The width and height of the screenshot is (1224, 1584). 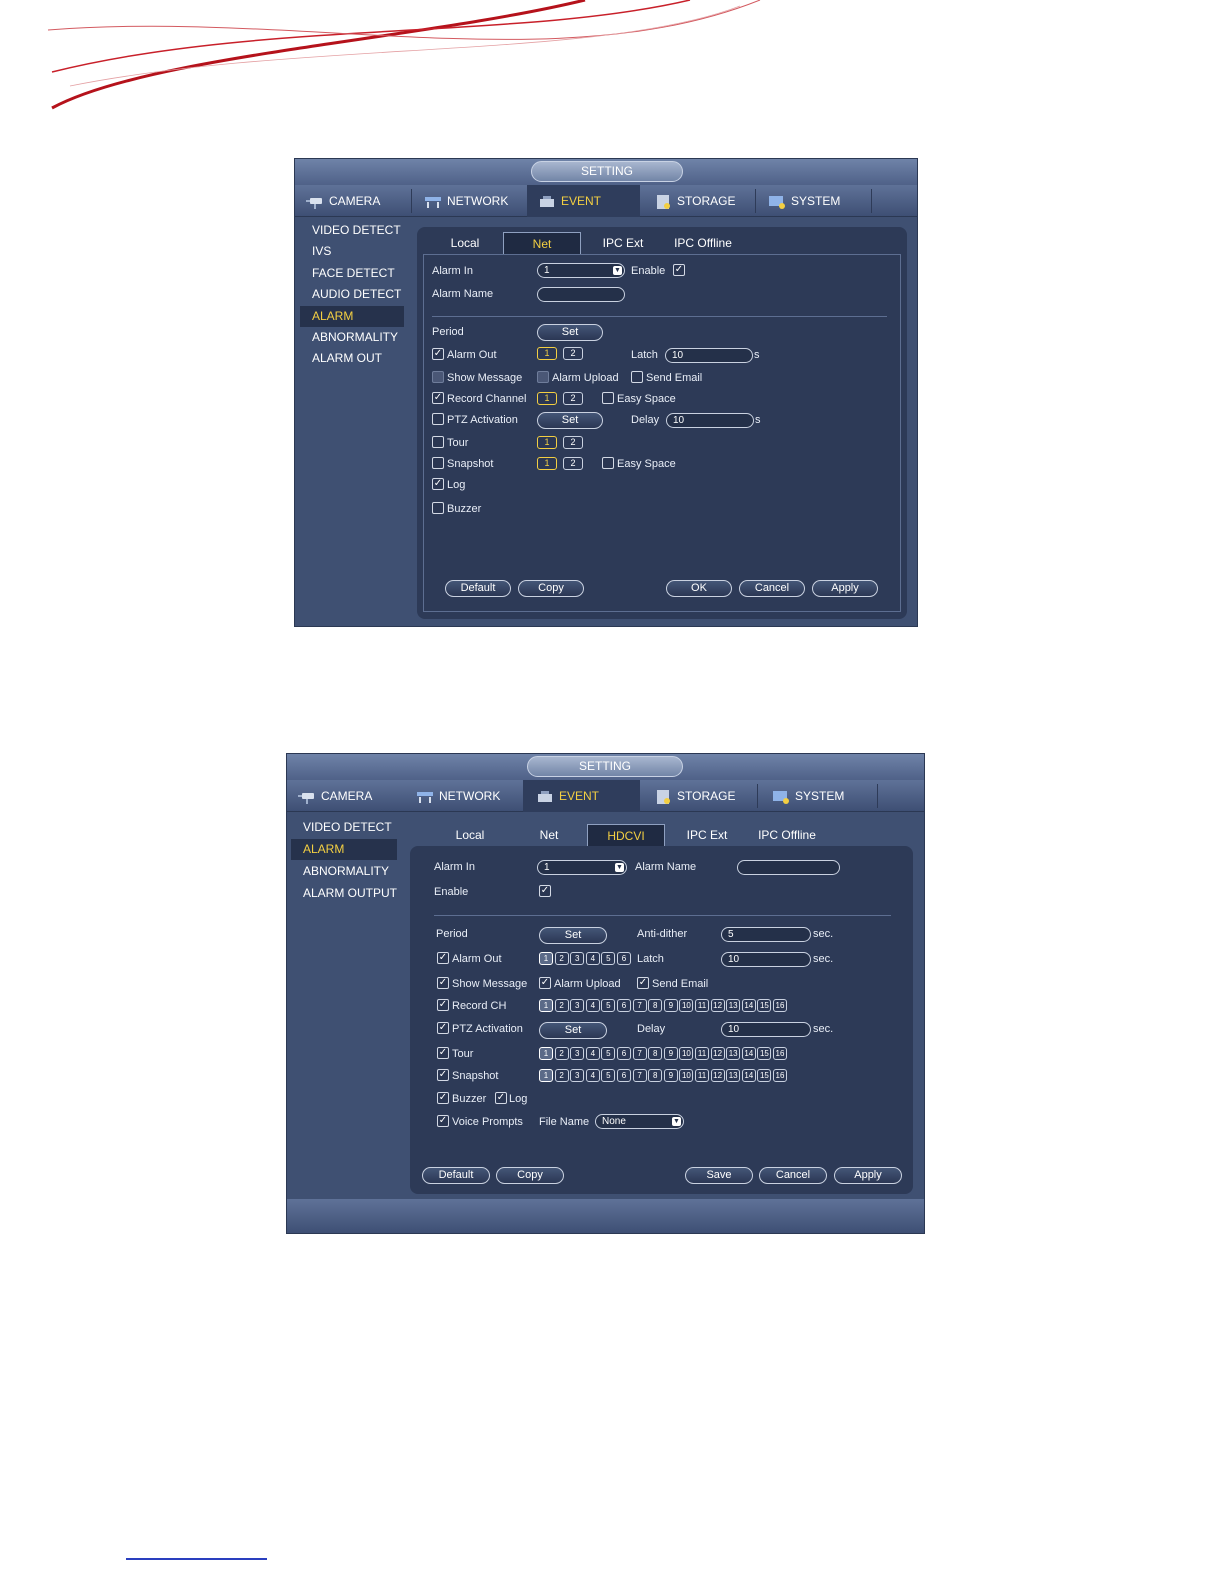 I want to click on save-button: Save, so click(x=719, y=1175).